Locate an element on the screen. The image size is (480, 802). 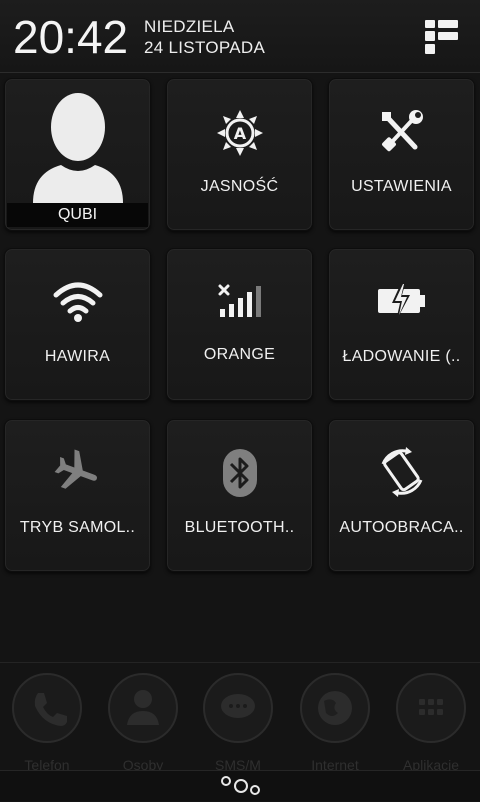
tile-mobile-network: ORANGE is located at coordinates (239, 324).